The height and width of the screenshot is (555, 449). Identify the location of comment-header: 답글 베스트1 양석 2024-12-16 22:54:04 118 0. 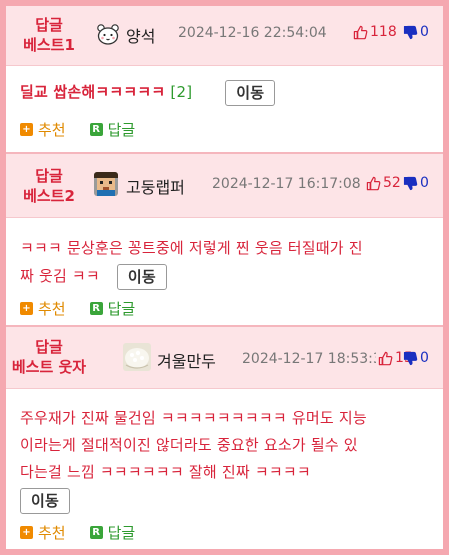
(224, 36).